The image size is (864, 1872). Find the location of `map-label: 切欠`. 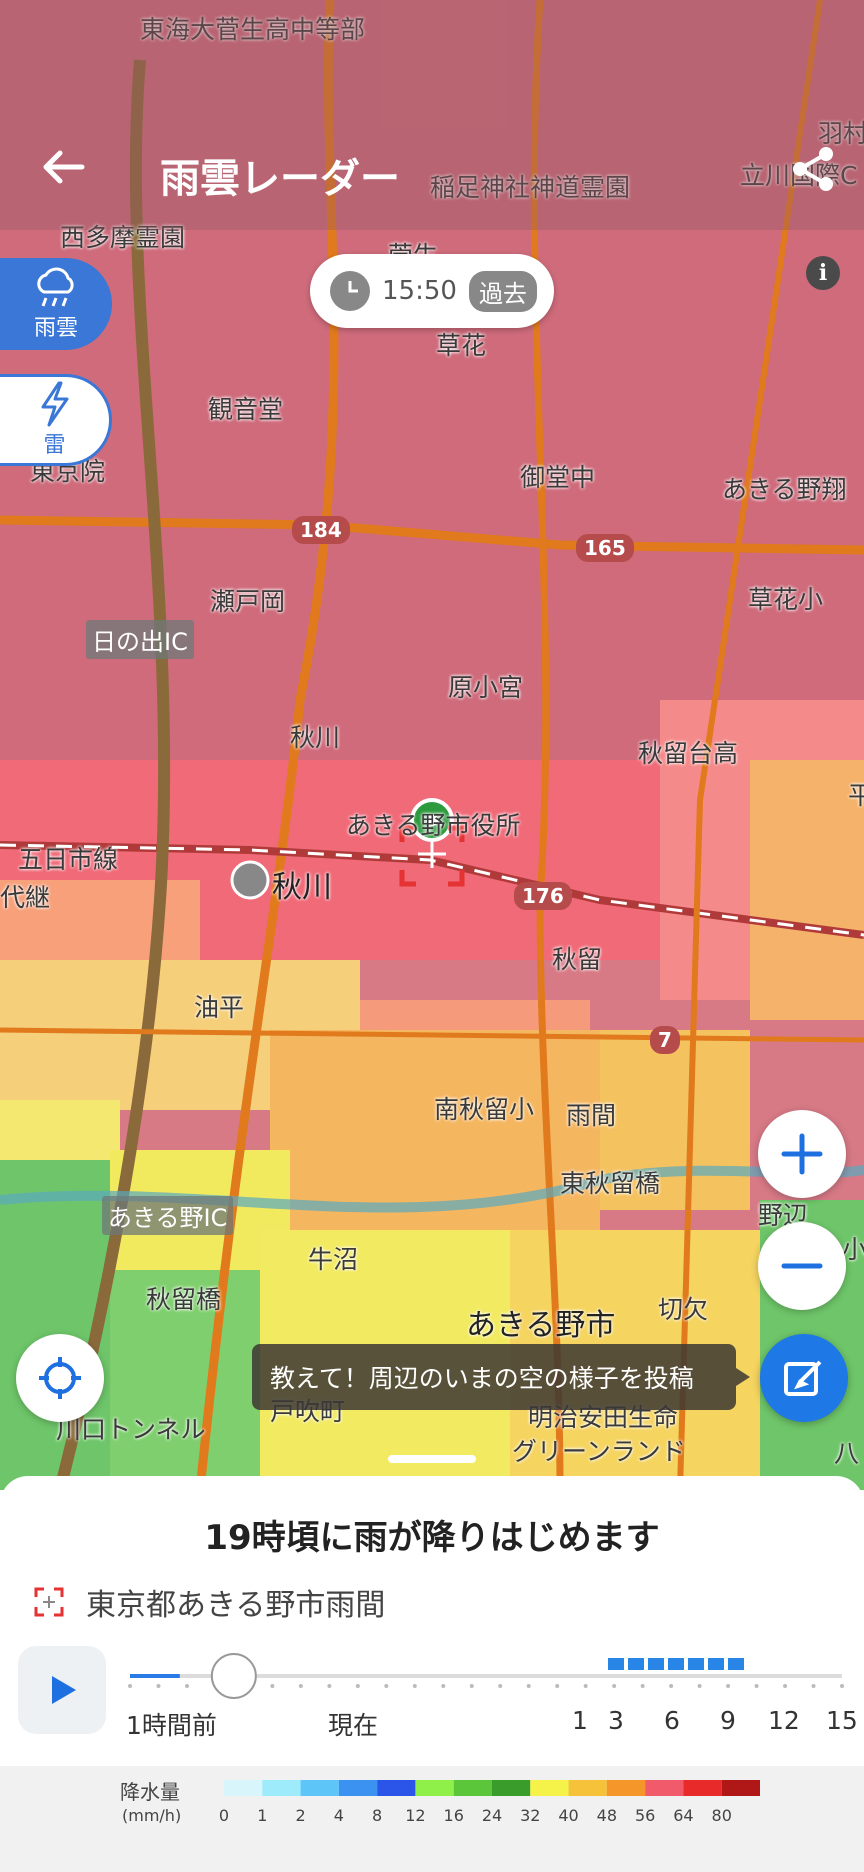

map-label: 切欠 is located at coordinates (683, 1309).